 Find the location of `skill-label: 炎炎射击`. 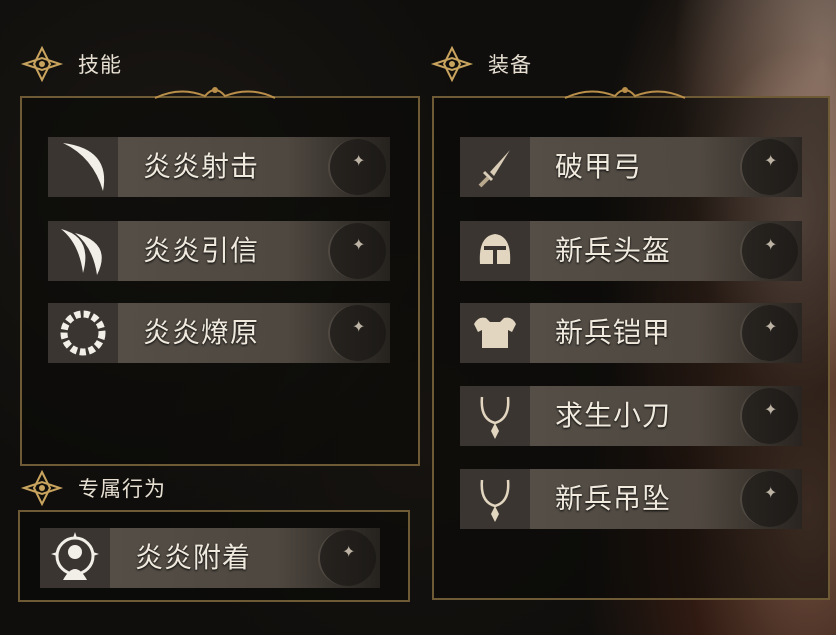

skill-label: 炎炎射击 is located at coordinates (201, 166).